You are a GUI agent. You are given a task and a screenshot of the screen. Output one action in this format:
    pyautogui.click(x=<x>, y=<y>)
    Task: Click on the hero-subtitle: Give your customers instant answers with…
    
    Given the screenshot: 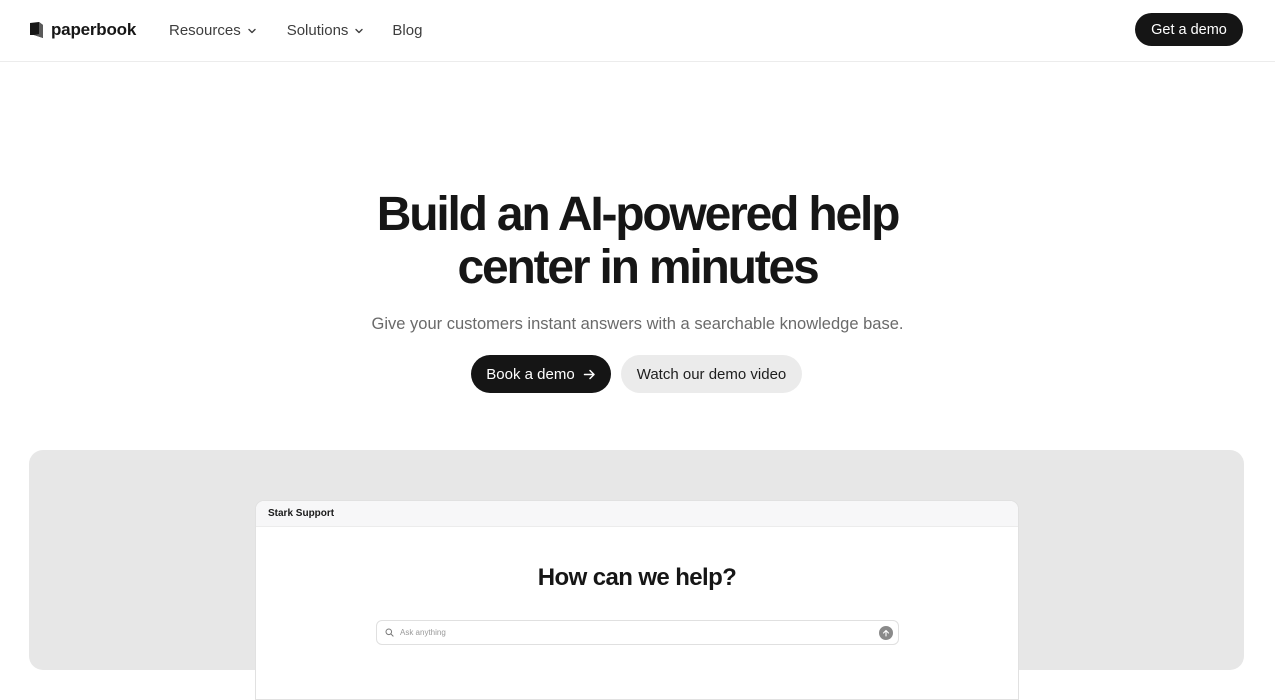 What is the action you would take?
    pyautogui.click(x=637, y=324)
    